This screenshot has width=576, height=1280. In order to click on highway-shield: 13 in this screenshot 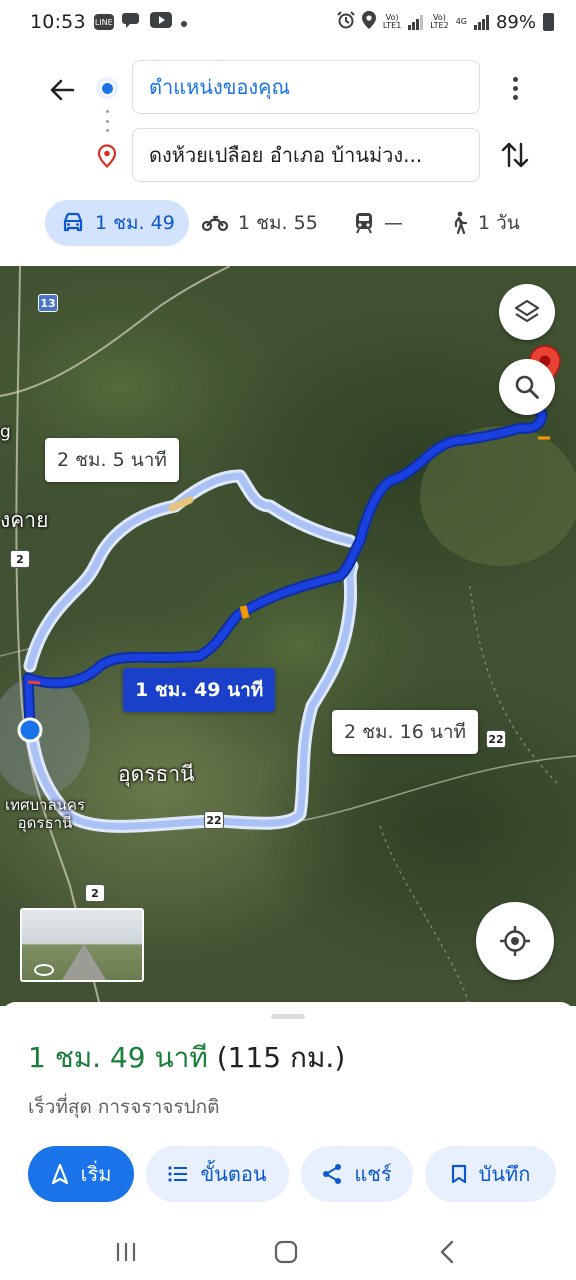, I will do `click(48, 303)`.